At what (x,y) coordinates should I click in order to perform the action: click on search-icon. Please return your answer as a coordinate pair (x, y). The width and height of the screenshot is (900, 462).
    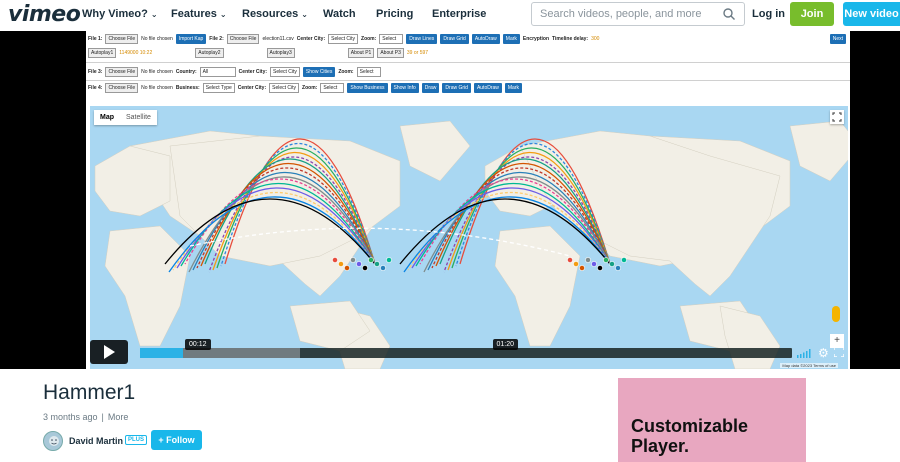
    Looking at the image, I should click on (729, 14).